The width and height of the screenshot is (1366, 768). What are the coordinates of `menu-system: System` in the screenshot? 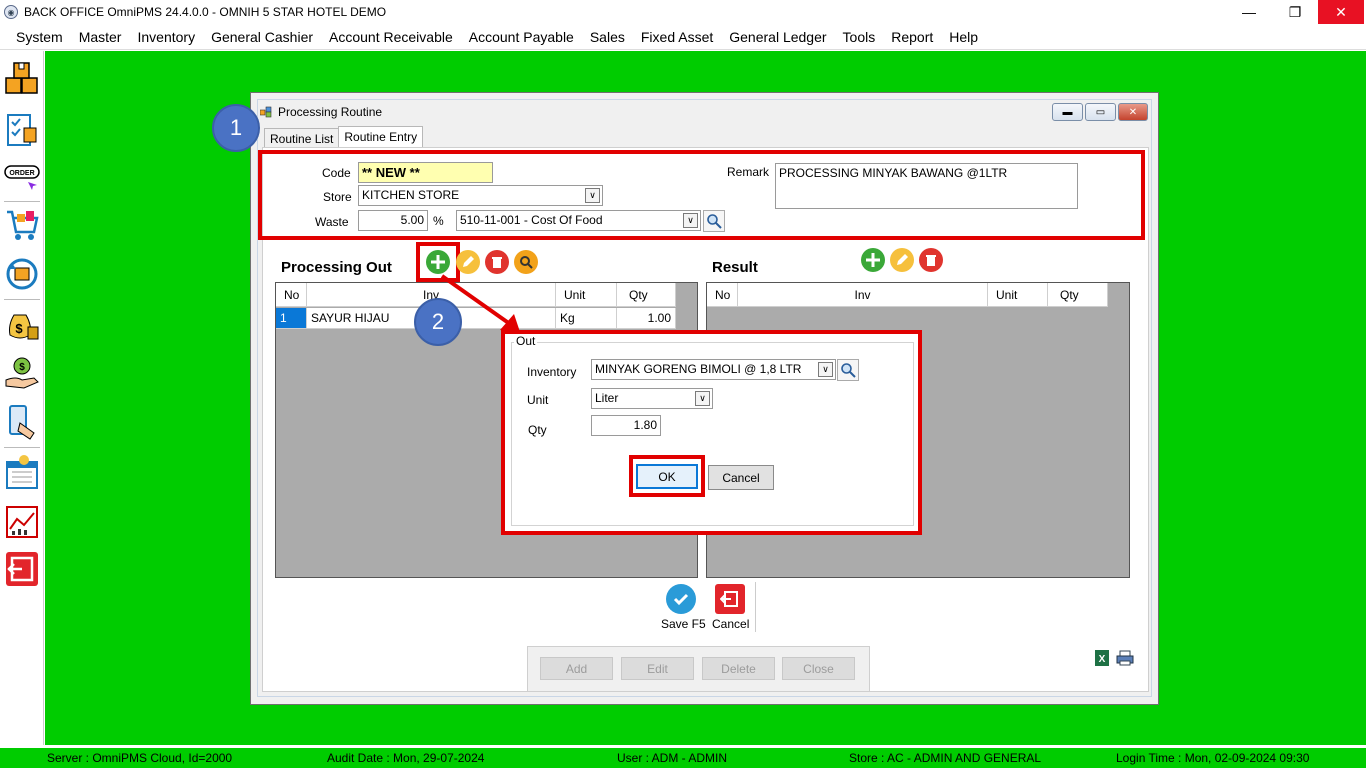 It's located at (35, 37).